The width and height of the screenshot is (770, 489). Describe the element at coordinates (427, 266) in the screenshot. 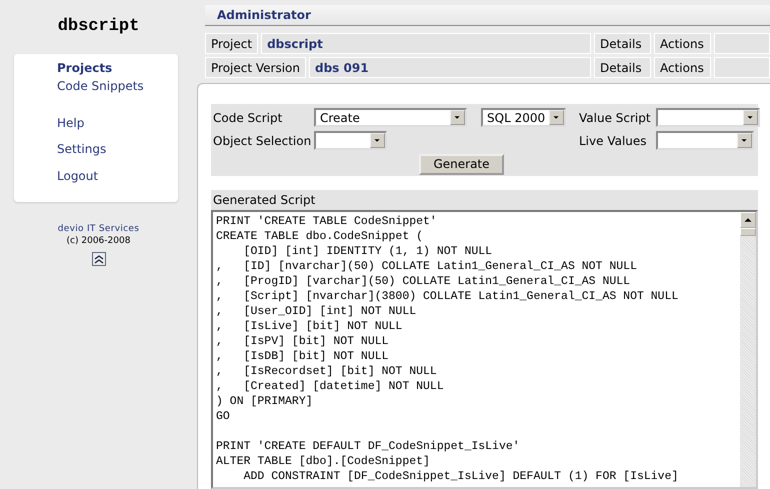

I see `code-line: , [ID] [nvarchar](50) COLLATE Latin1_General_CI_AS NOT NULL` at that location.